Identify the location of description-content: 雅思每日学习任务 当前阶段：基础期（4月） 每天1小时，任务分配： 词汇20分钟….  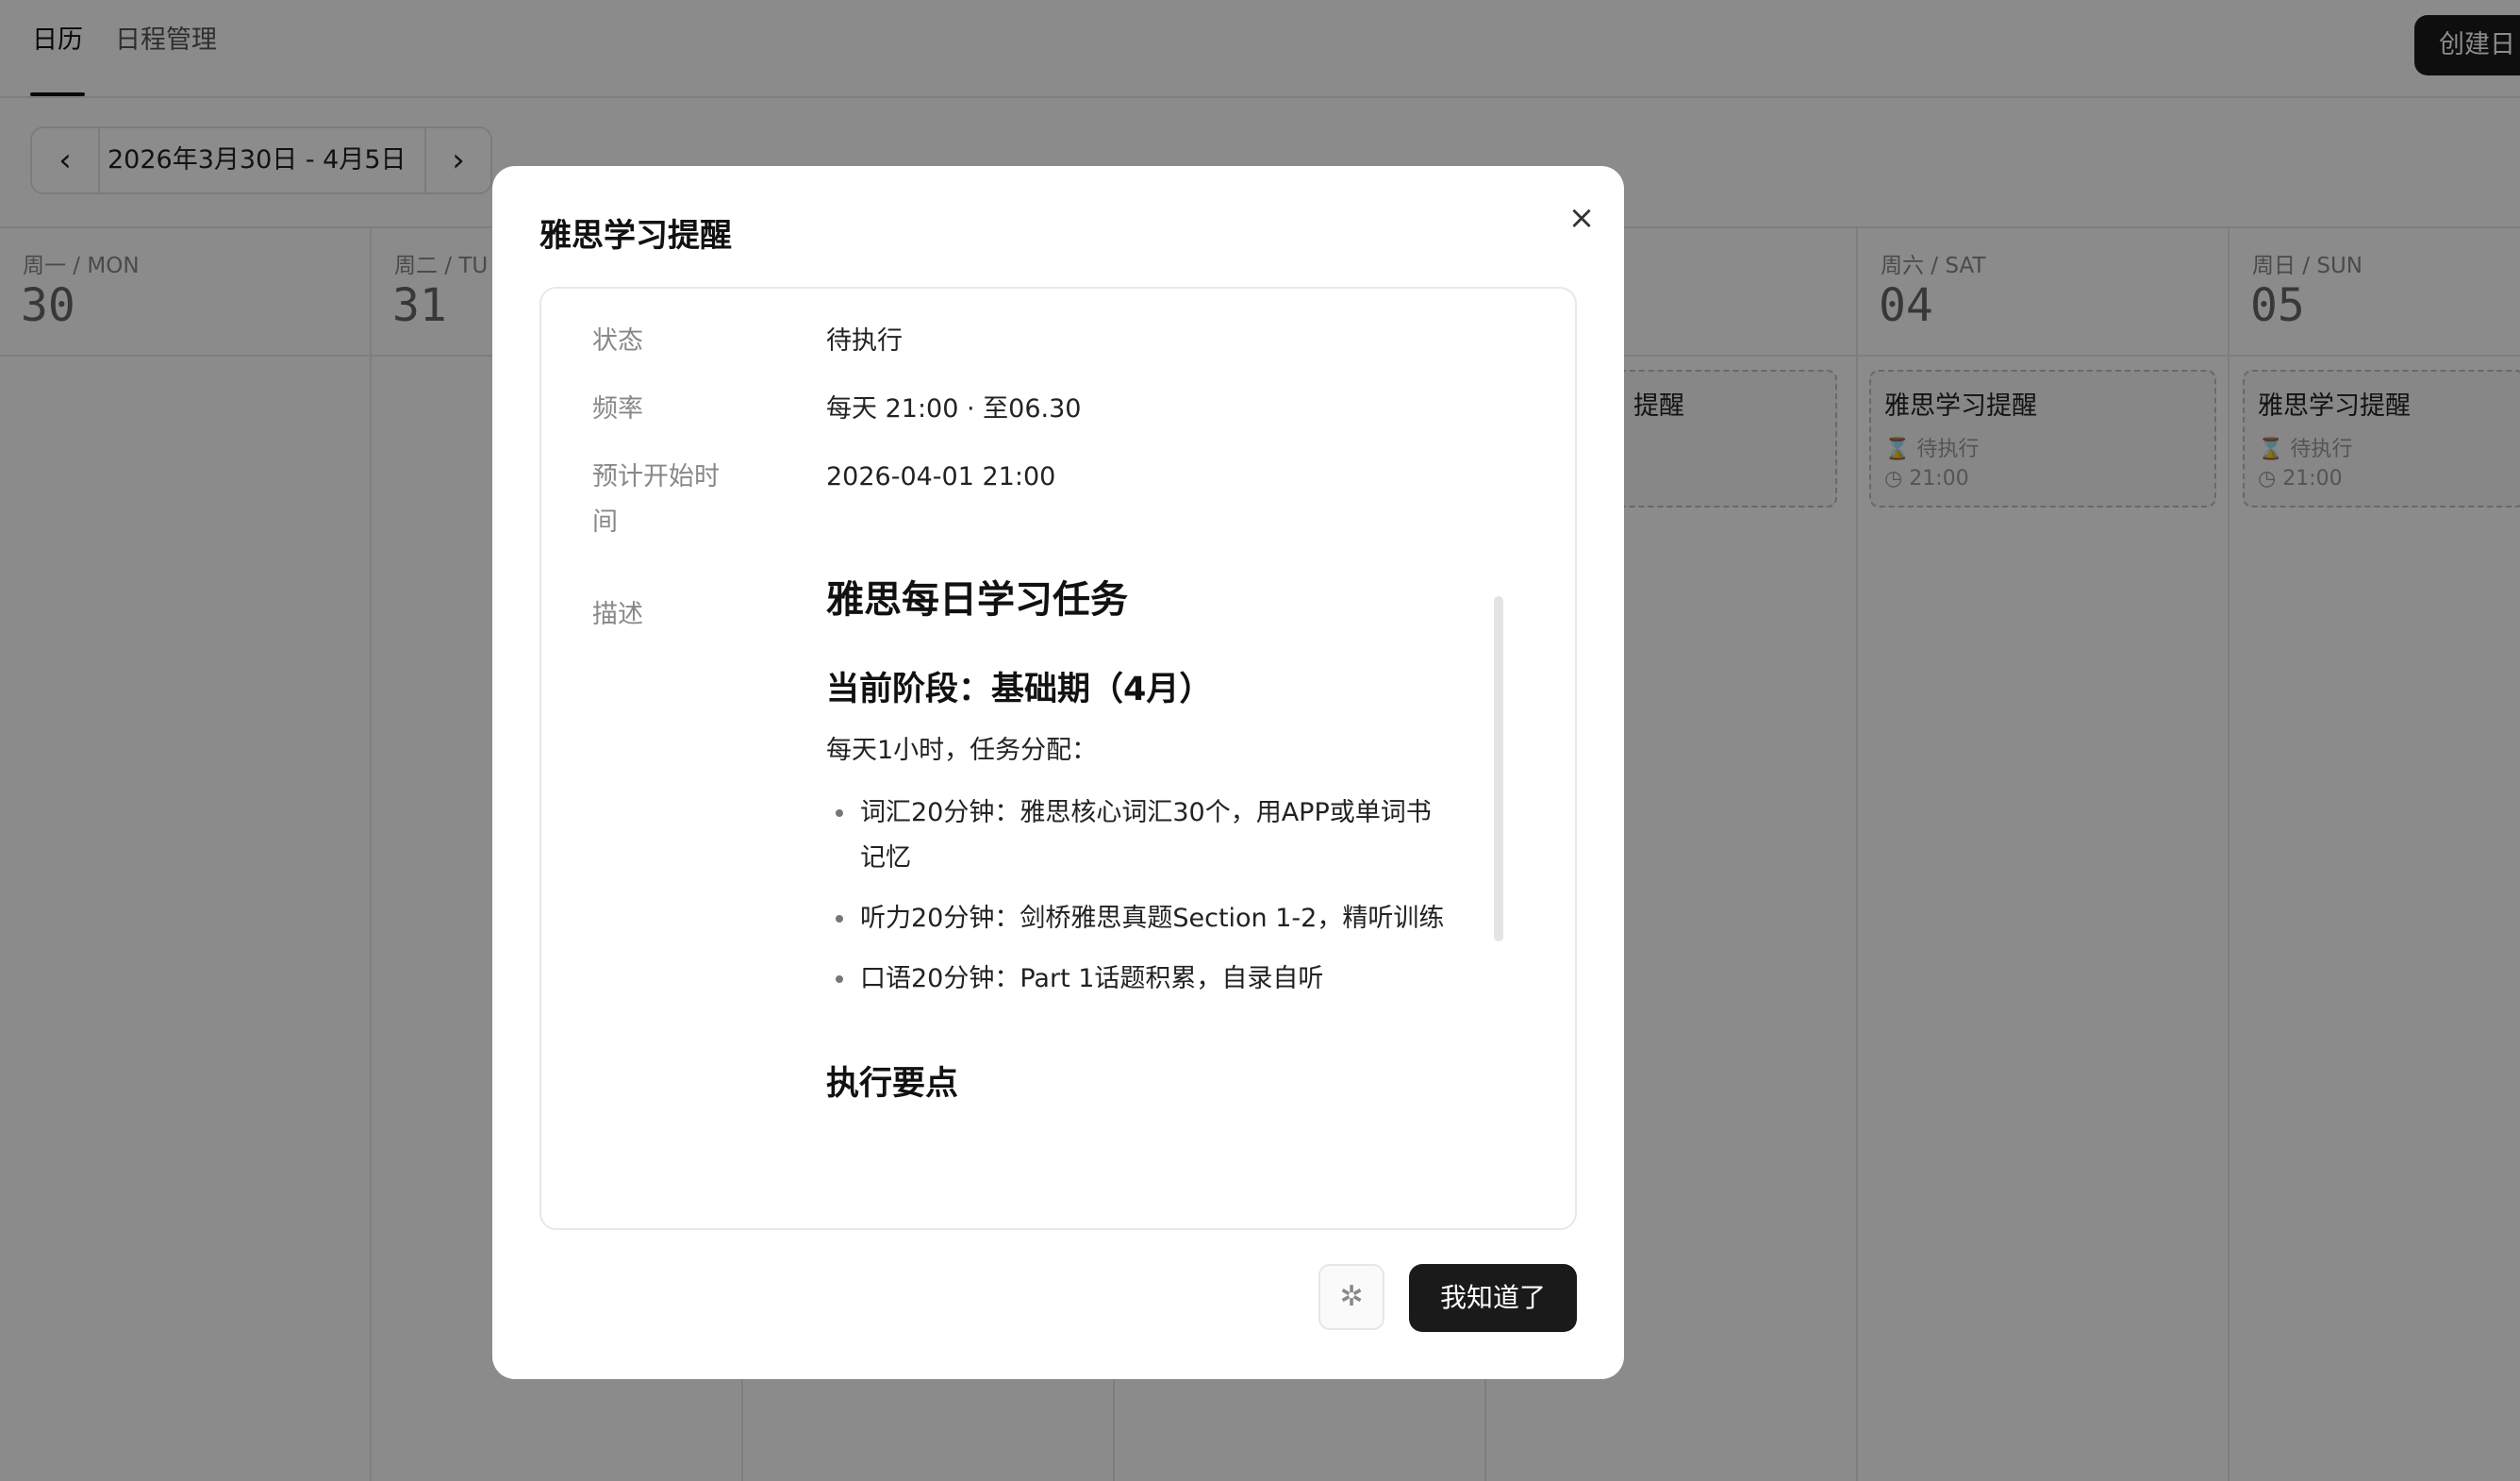
(1156, 839).